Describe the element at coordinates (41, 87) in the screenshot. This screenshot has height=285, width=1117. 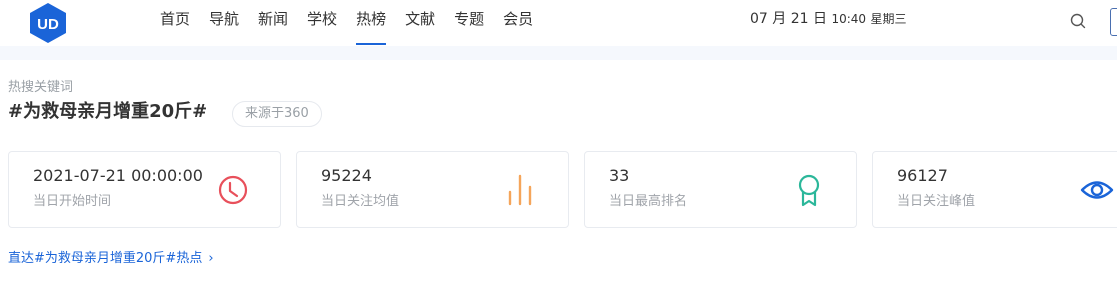
I see `section-label: 热搜关键词` at that location.